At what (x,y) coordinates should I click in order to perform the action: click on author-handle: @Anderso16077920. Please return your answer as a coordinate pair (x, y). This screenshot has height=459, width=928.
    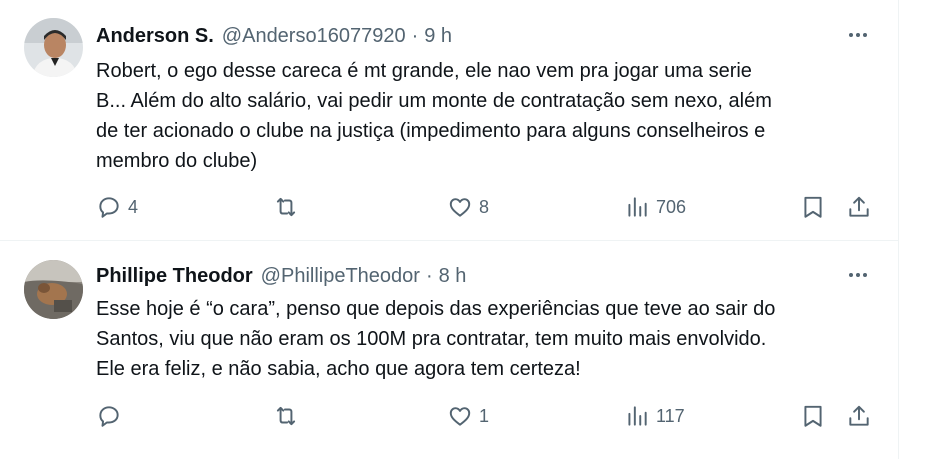
    Looking at the image, I should click on (314, 36).